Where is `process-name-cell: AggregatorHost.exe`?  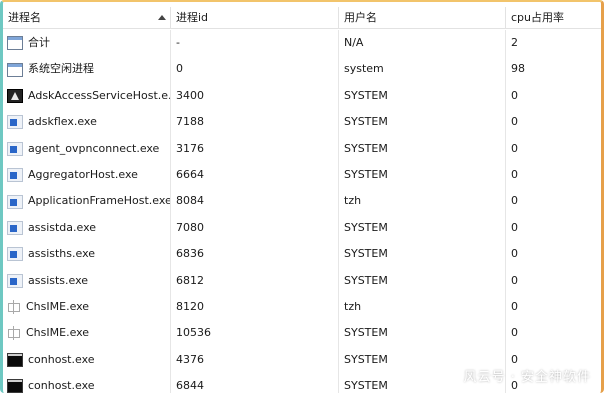 process-name-cell: AggregatorHost.exe is located at coordinates (87, 175).